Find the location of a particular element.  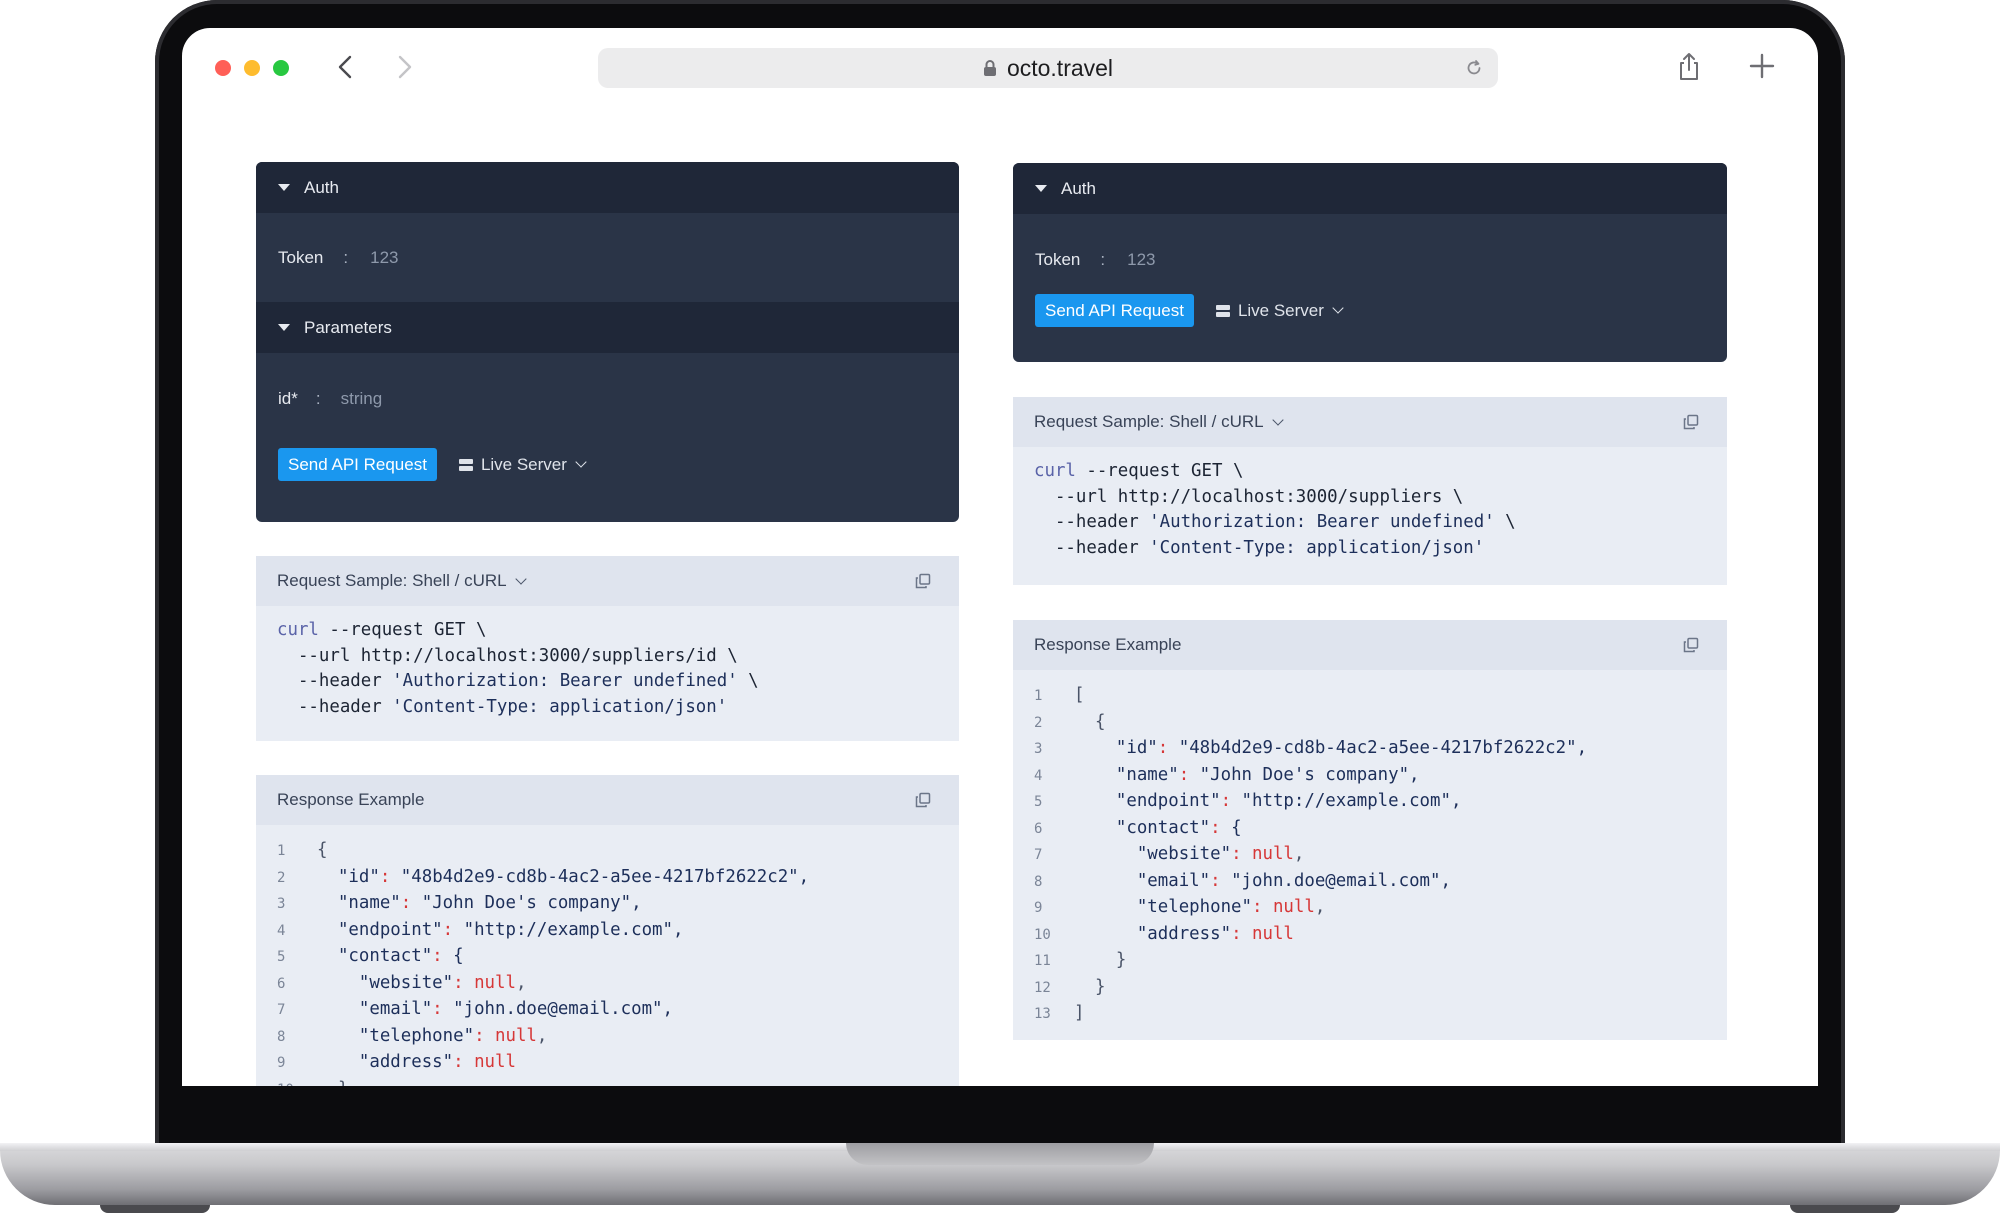

line-number: 8 is located at coordinates (281, 1036).